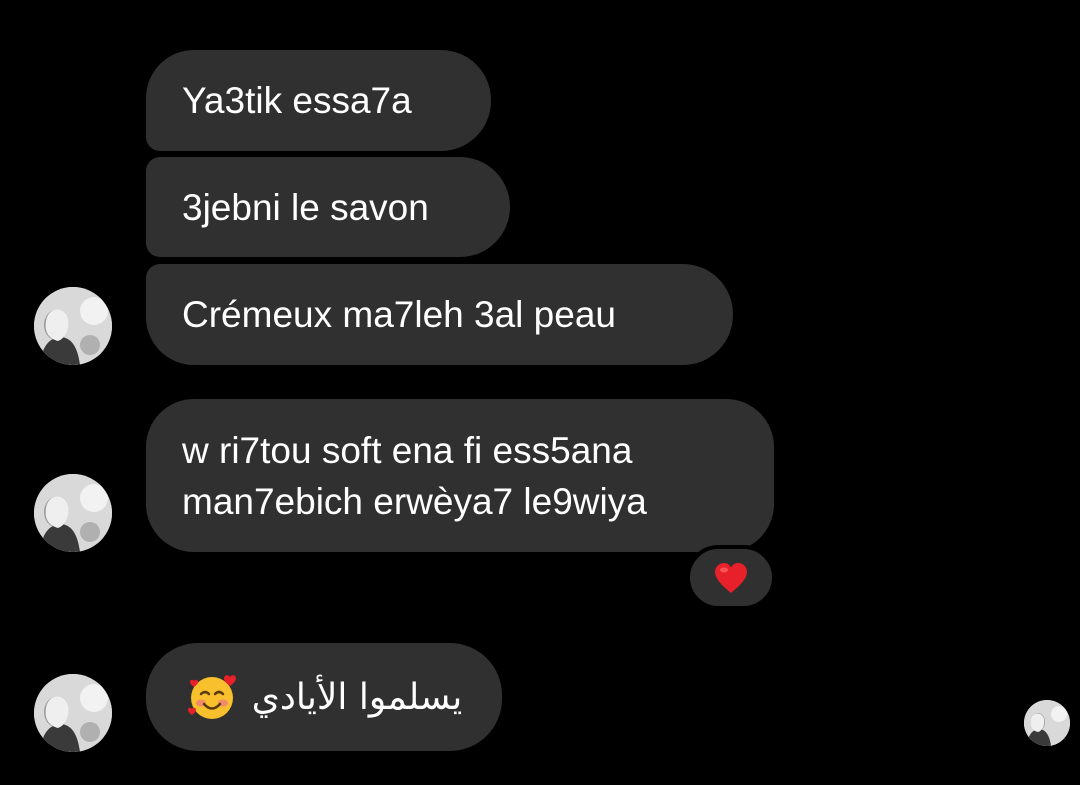 The height and width of the screenshot is (785, 1080). Describe the element at coordinates (407, 450) in the screenshot. I see `message-text-line: w ri7tou soft ena fi ess5ana` at that location.